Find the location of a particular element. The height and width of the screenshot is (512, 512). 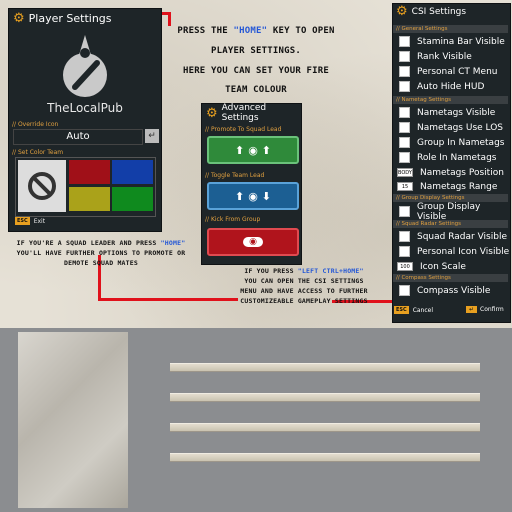

setting-nametags-los: Nametags Use LOS is located at coordinates (448, 127).